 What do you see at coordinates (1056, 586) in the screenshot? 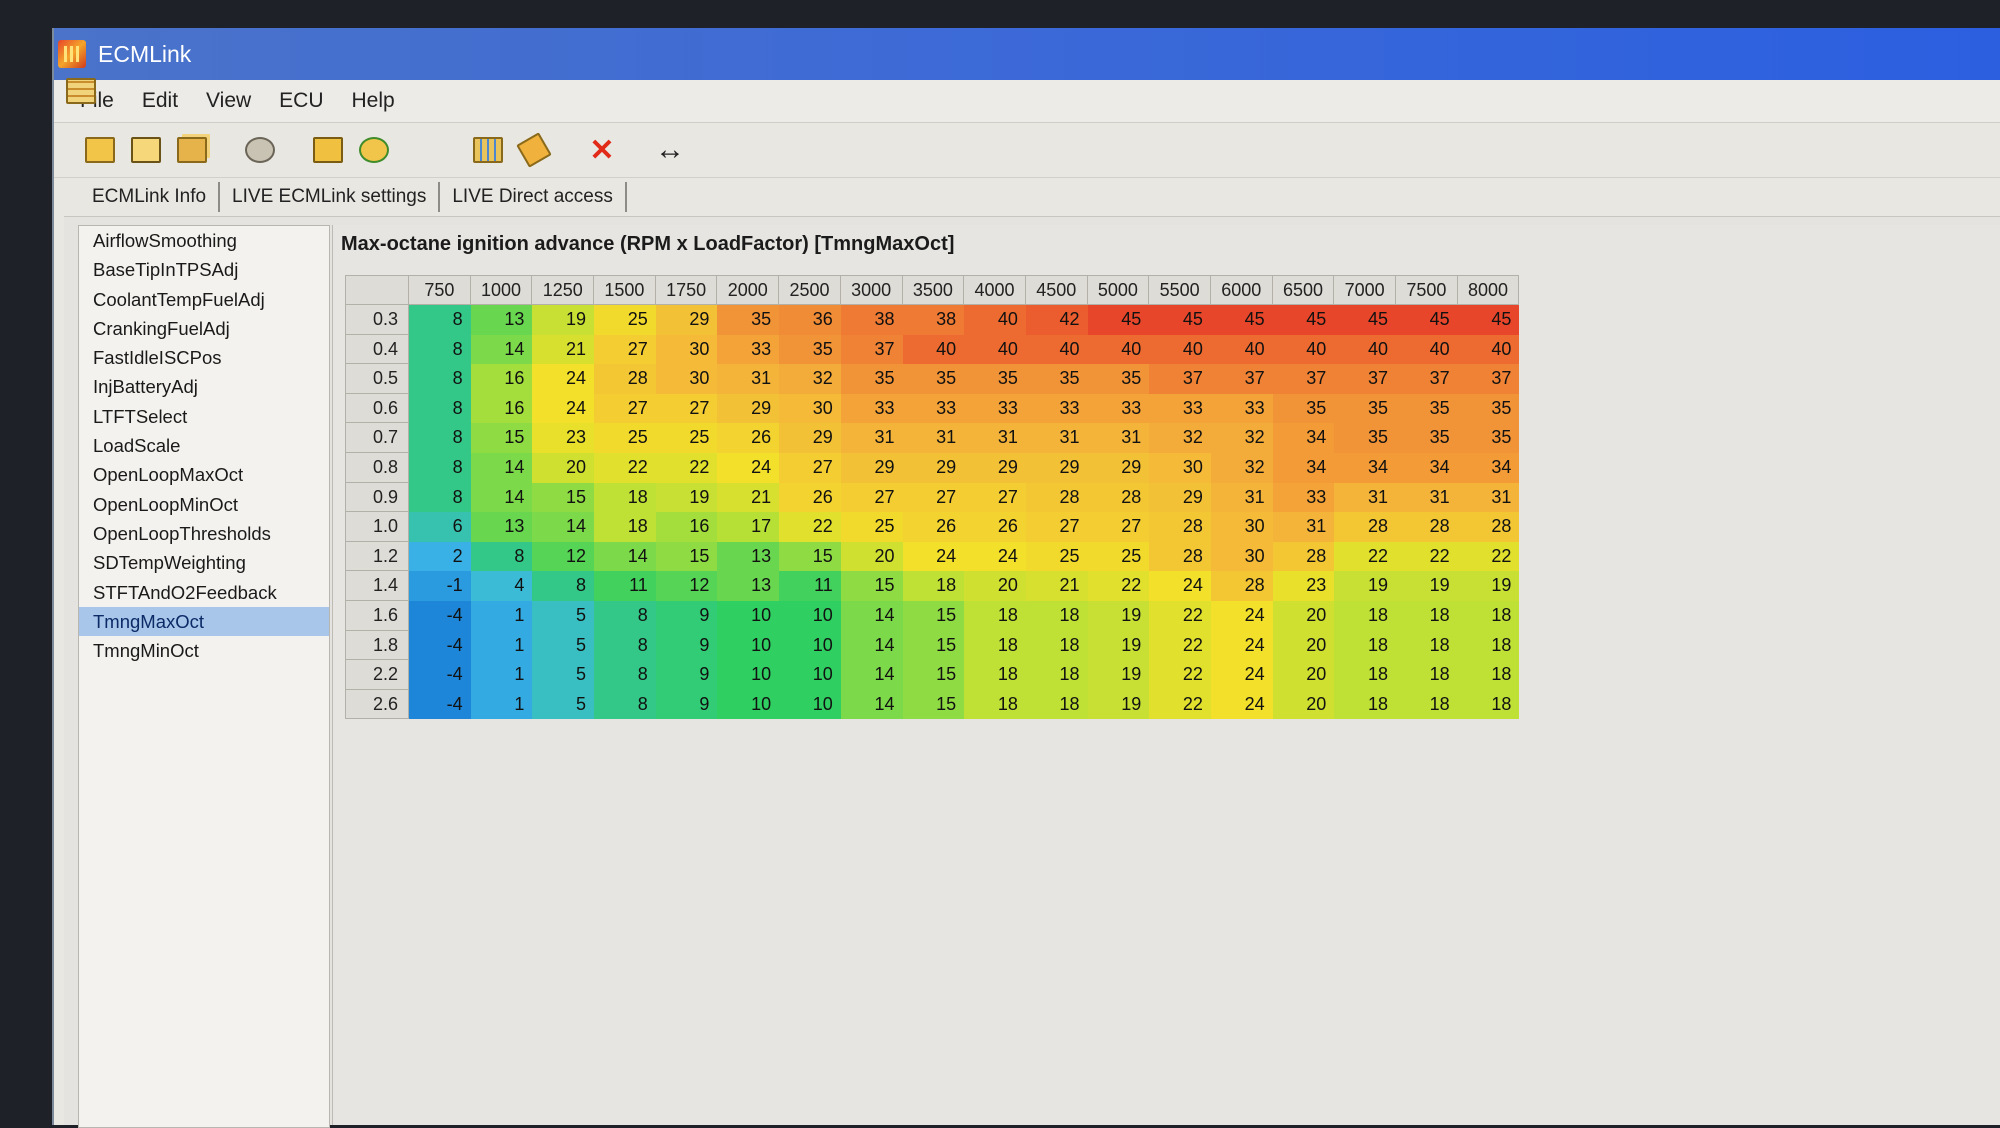
I see `map-cell: 21` at bounding box center [1056, 586].